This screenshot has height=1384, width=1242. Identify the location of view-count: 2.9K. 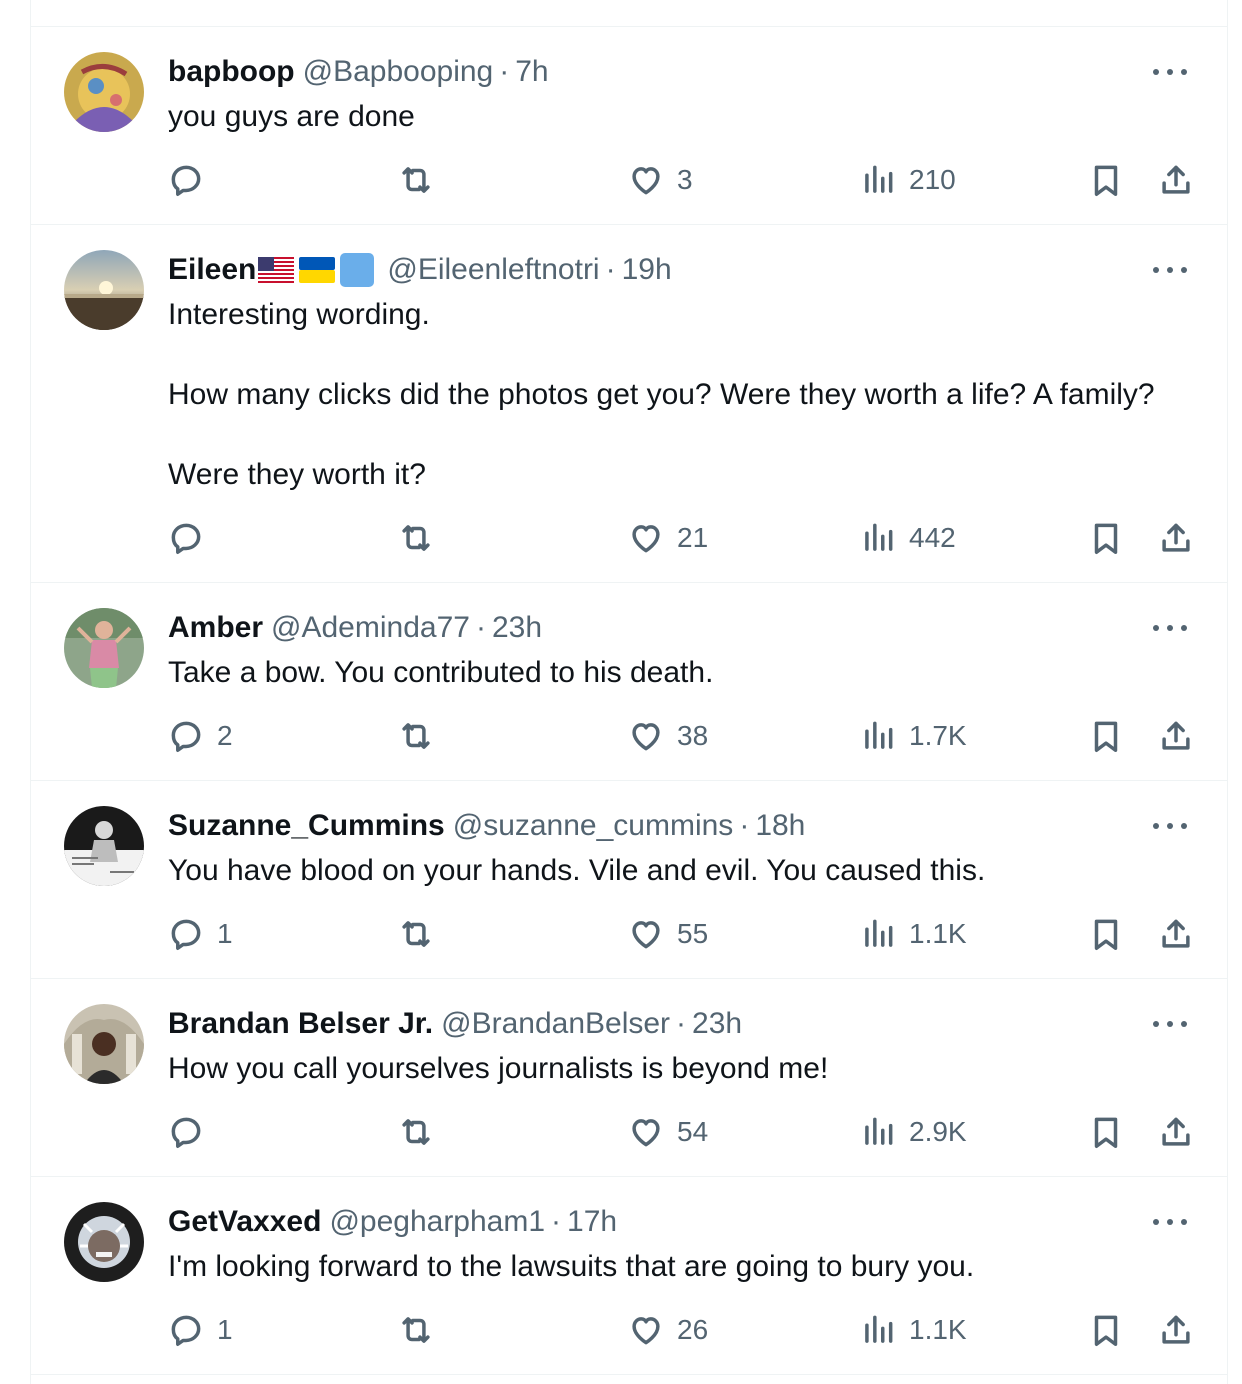
(938, 1131).